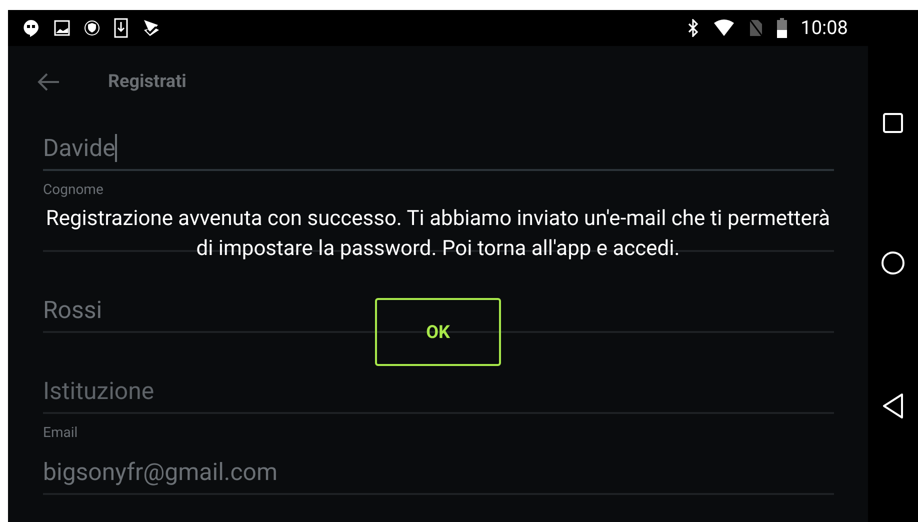 Image resolution: width=918 pixels, height=522 pixels. Describe the element at coordinates (62, 28) in the screenshot. I see `image-icon` at that location.